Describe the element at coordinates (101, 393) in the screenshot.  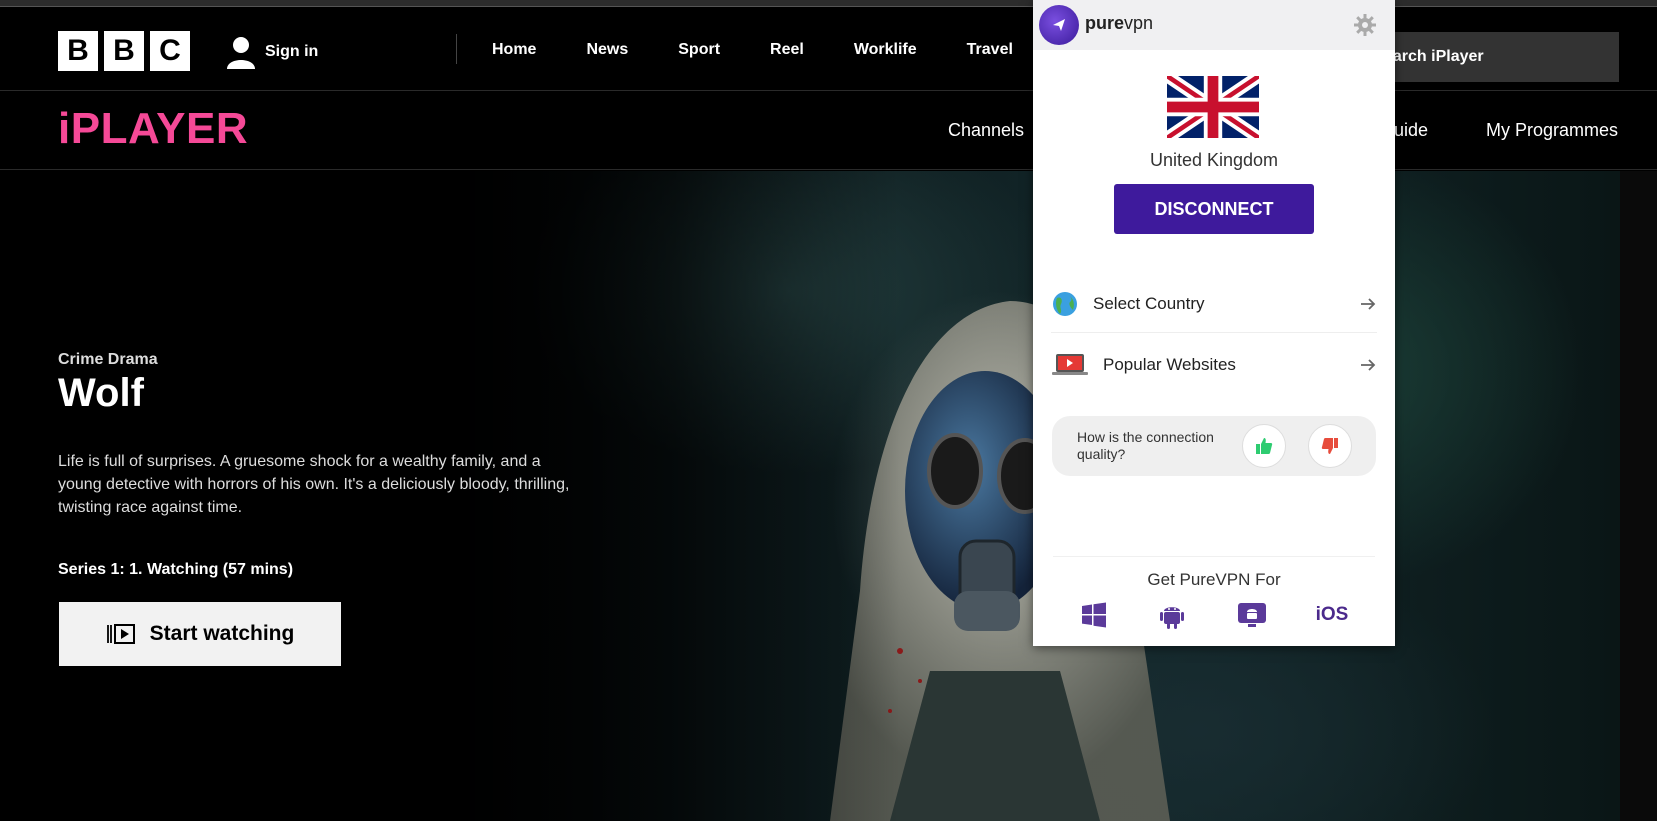
I see `programme-title: Wolf` at that location.